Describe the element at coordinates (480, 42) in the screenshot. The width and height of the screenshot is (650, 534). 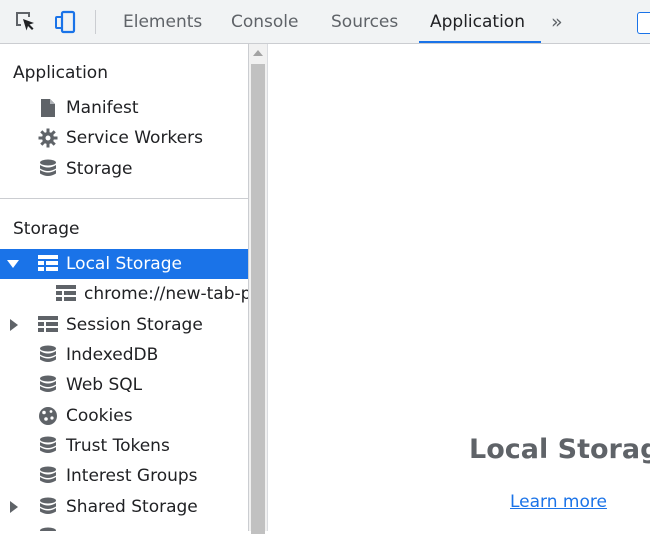
I see `active-tab-indicator` at that location.